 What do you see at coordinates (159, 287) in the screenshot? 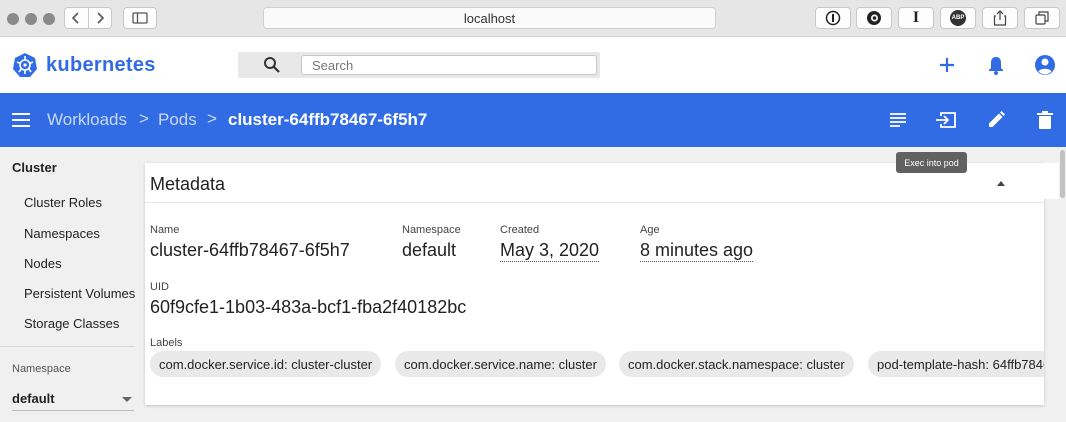
I see `uid-label: UID` at bounding box center [159, 287].